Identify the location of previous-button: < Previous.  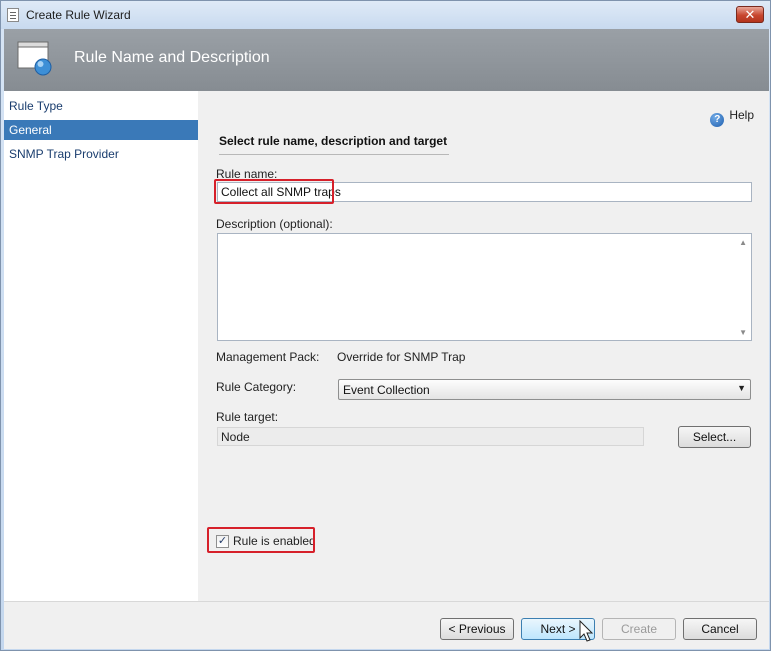
(477, 629).